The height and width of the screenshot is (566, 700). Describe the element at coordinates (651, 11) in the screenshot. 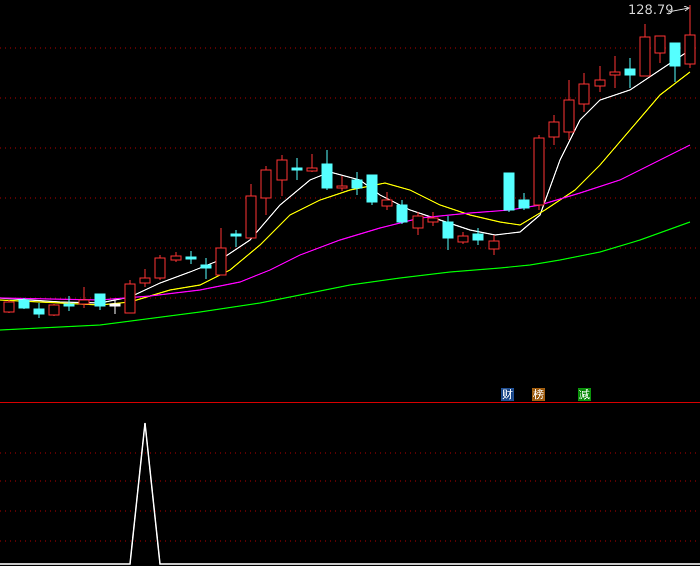

I see `price-label: 128.79` at that location.